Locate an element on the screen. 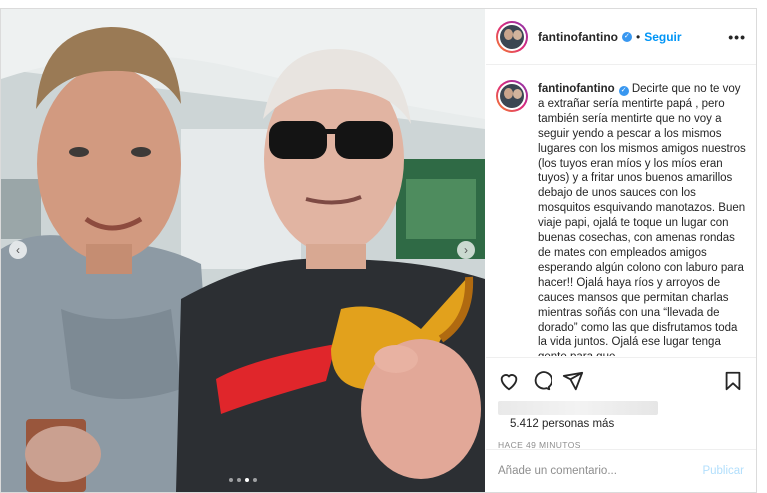 This screenshot has width=767, height=493. caption-username: fantinofantino is located at coordinates (576, 89).